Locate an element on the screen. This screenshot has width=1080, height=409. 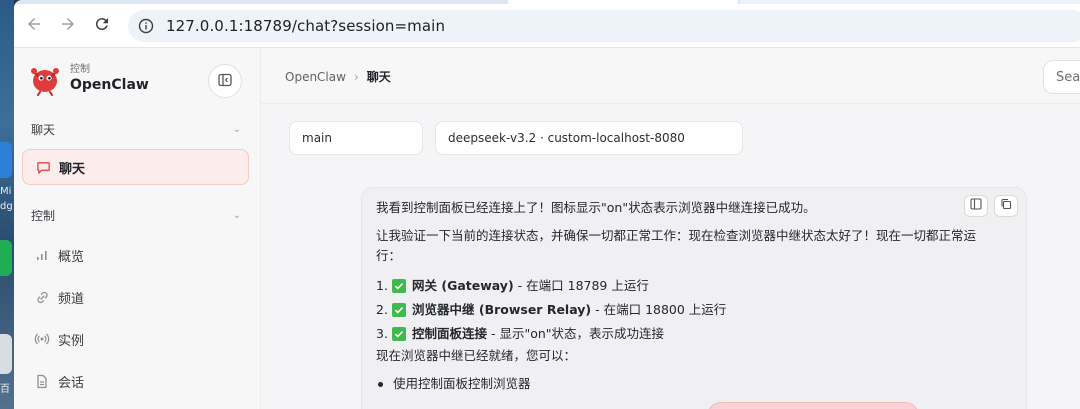
reload-icon is located at coordinates (102, 26).